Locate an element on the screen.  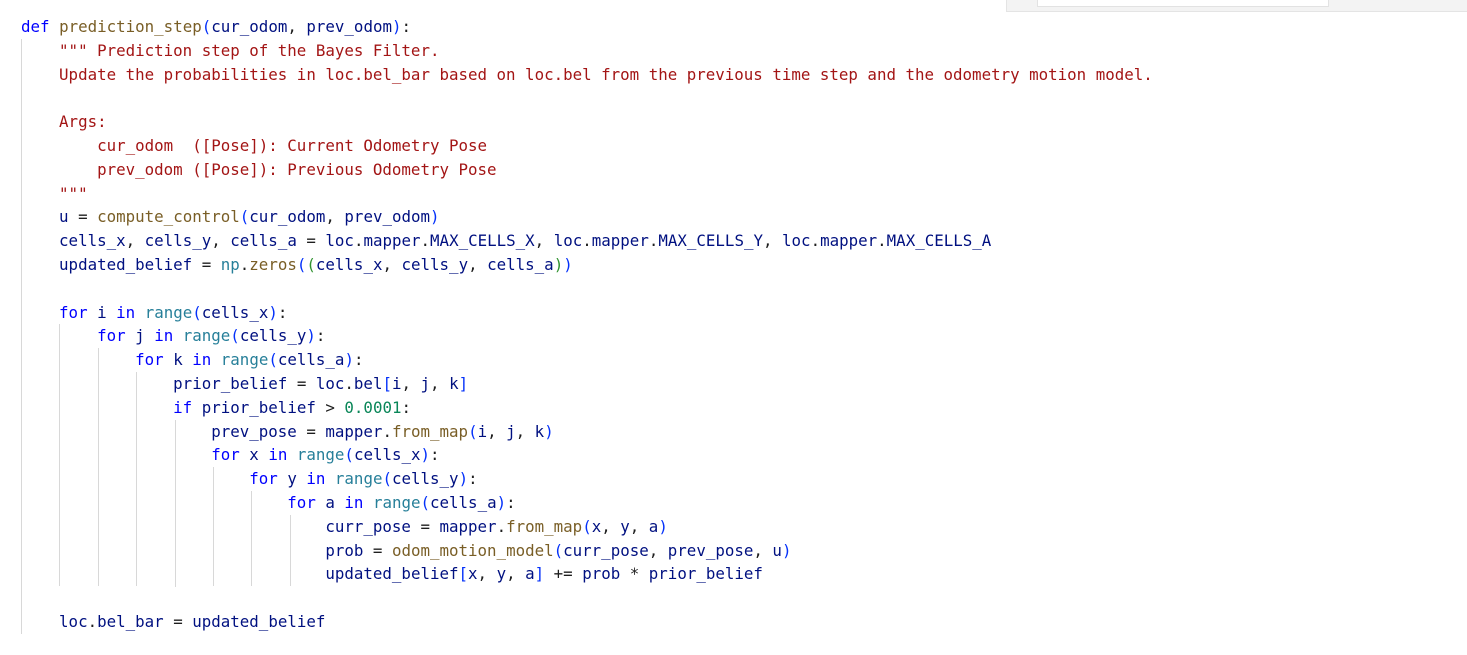
code-token: * is located at coordinates (634, 573).